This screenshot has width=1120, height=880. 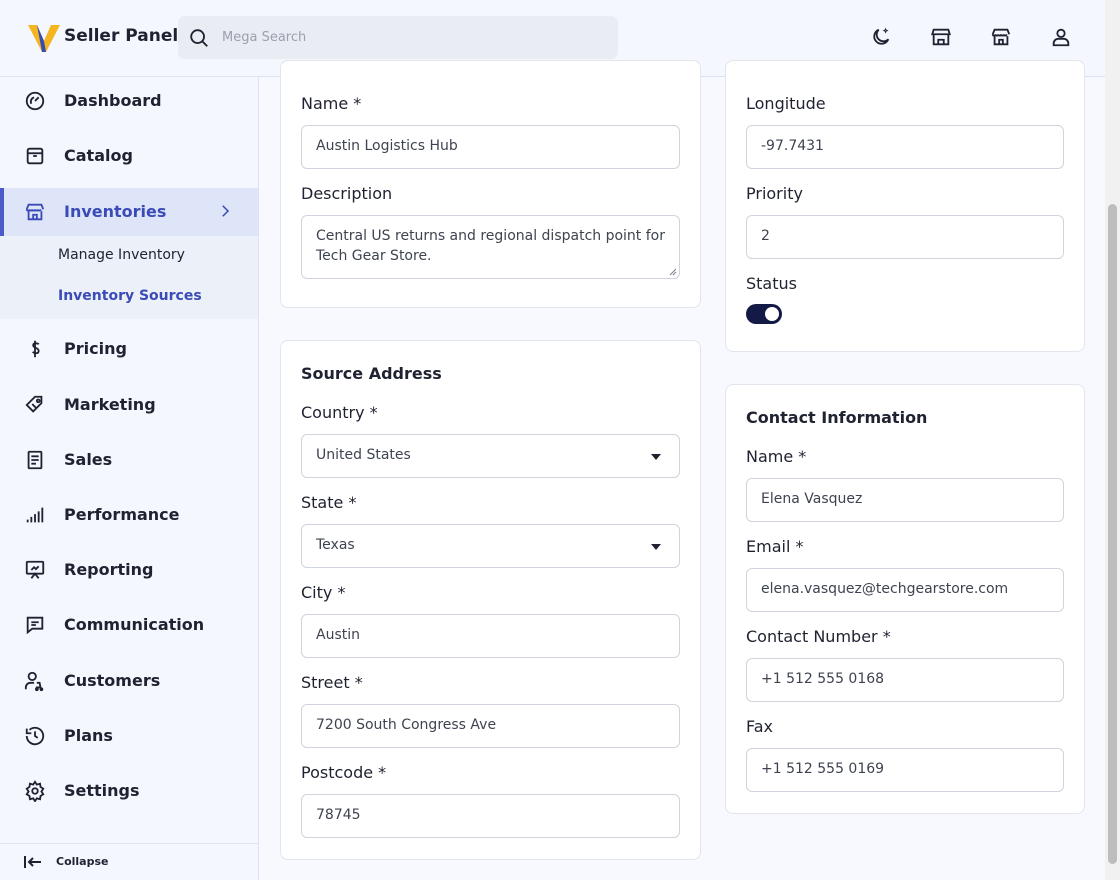 What do you see at coordinates (332, 682) in the screenshot?
I see `street-label: Street *` at bounding box center [332, 682].